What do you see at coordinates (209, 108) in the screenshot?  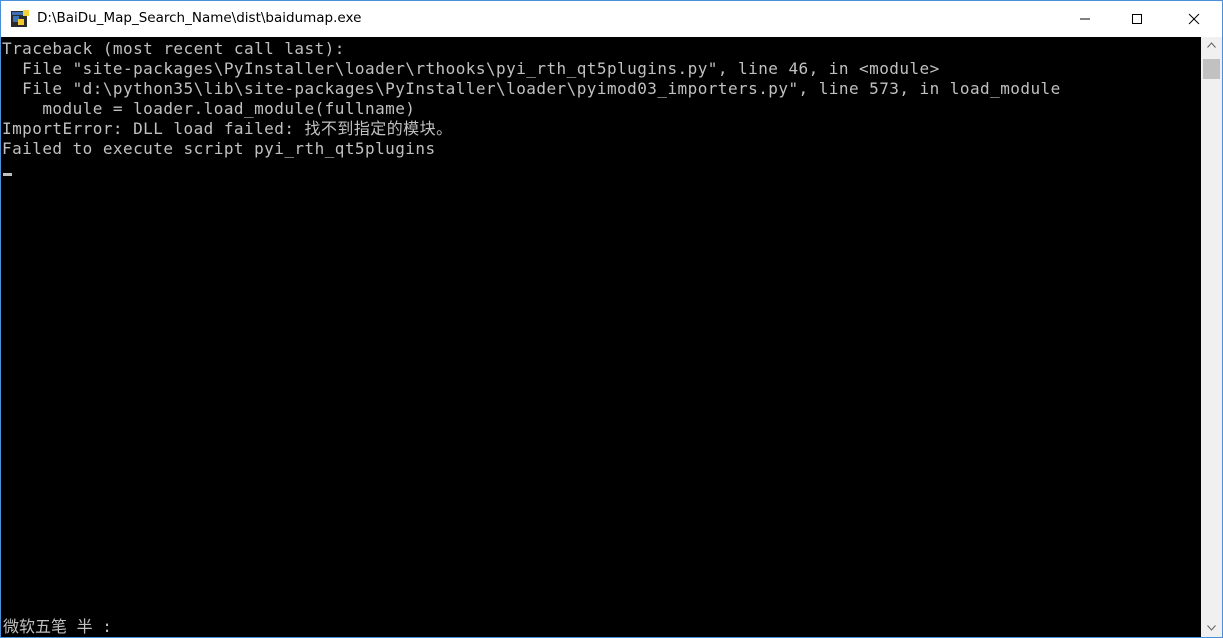 I see `console-line: module = loader.load_module(fullname)` at bounding box center [209, 108].